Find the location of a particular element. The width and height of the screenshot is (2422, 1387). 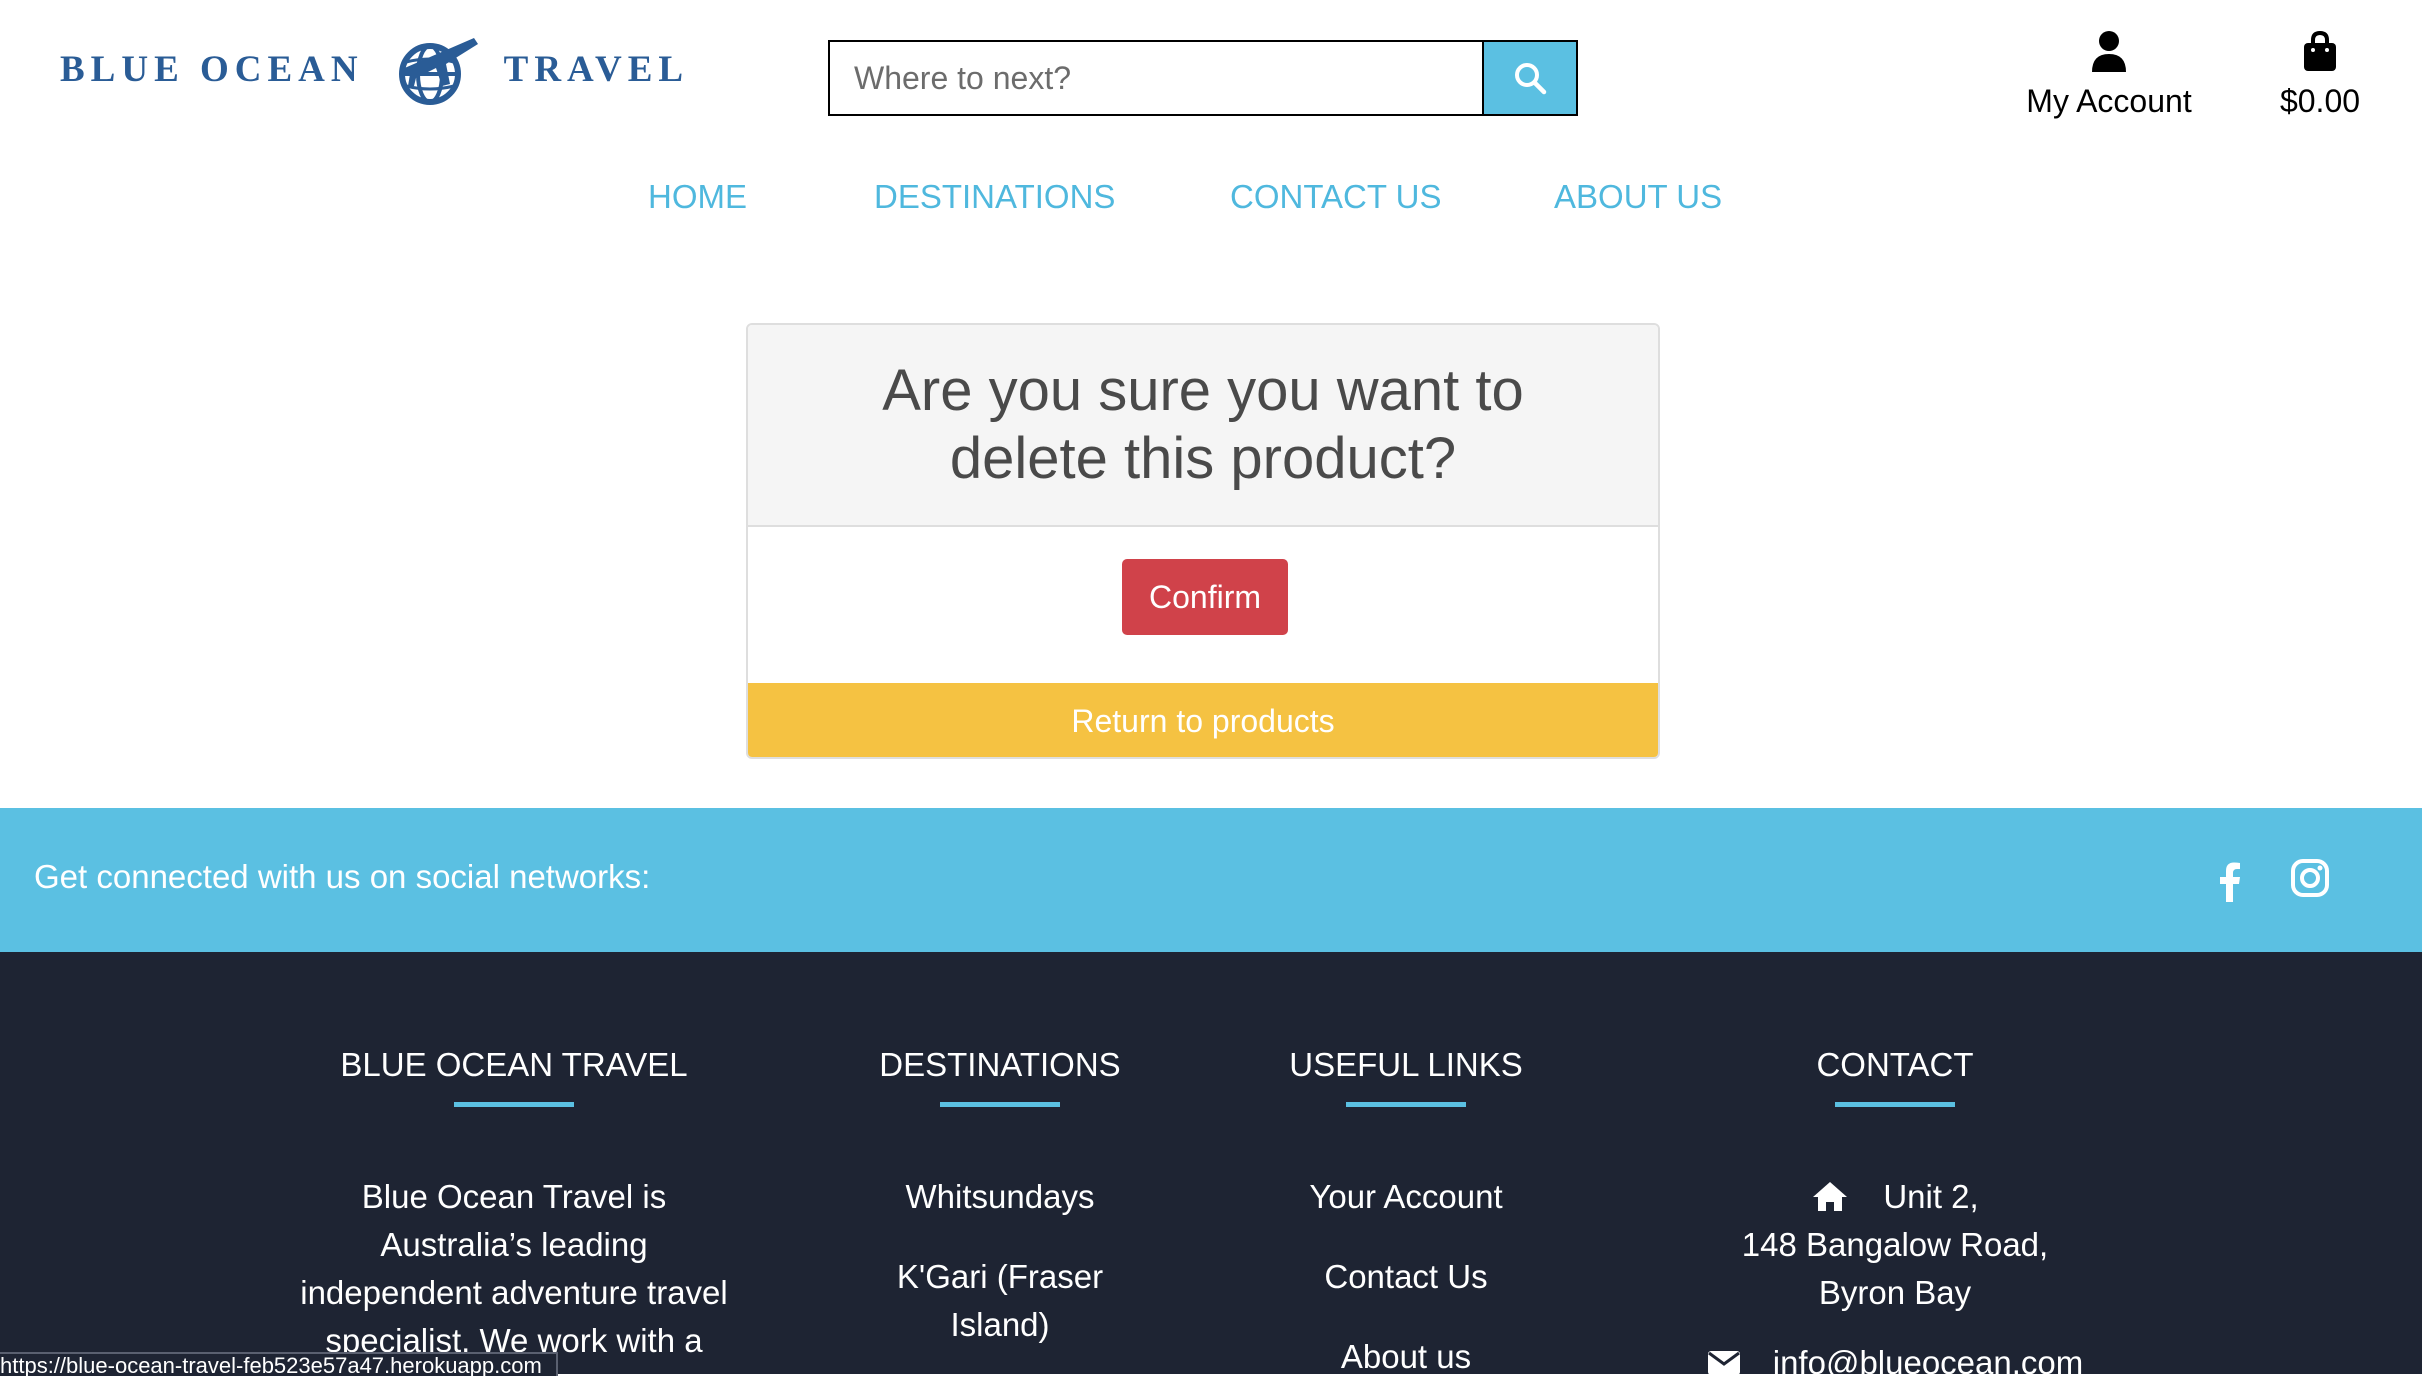

main-nav: HOME DESTINATIONS CONTACT US ABOUT US is located at coordinates (1211, 201).